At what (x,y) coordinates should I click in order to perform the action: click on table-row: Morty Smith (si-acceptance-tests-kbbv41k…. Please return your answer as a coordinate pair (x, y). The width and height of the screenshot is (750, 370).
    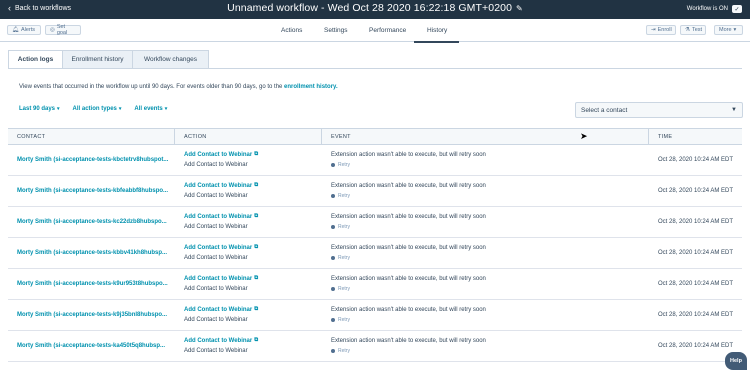
    Looking at the image, I should click on (375, 253).